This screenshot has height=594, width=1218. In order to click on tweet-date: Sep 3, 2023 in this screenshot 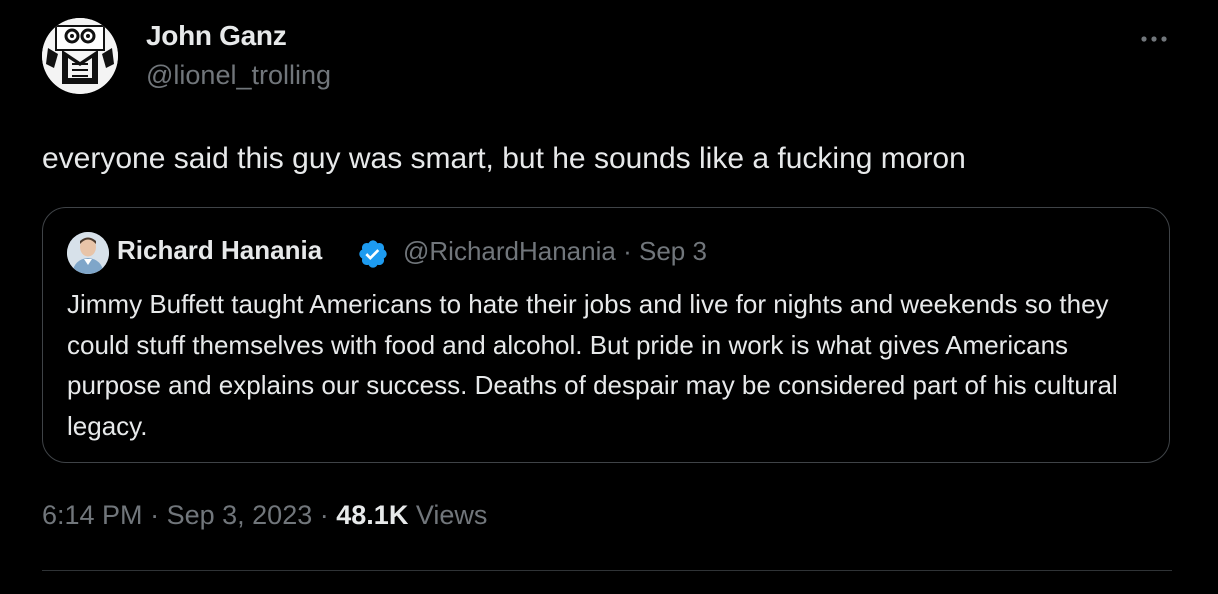, I will do `click(240, 515)`.